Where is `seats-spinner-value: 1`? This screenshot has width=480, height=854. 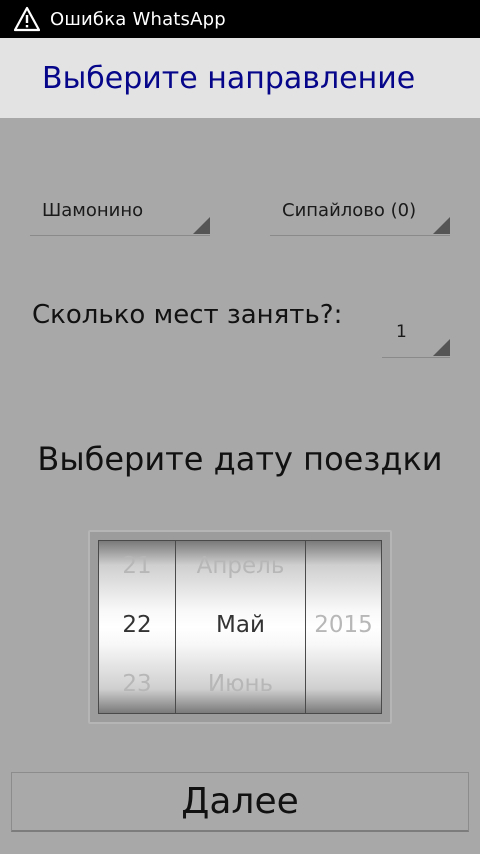
seats-spinner-value: 1 is located at coordinates (401, 332).